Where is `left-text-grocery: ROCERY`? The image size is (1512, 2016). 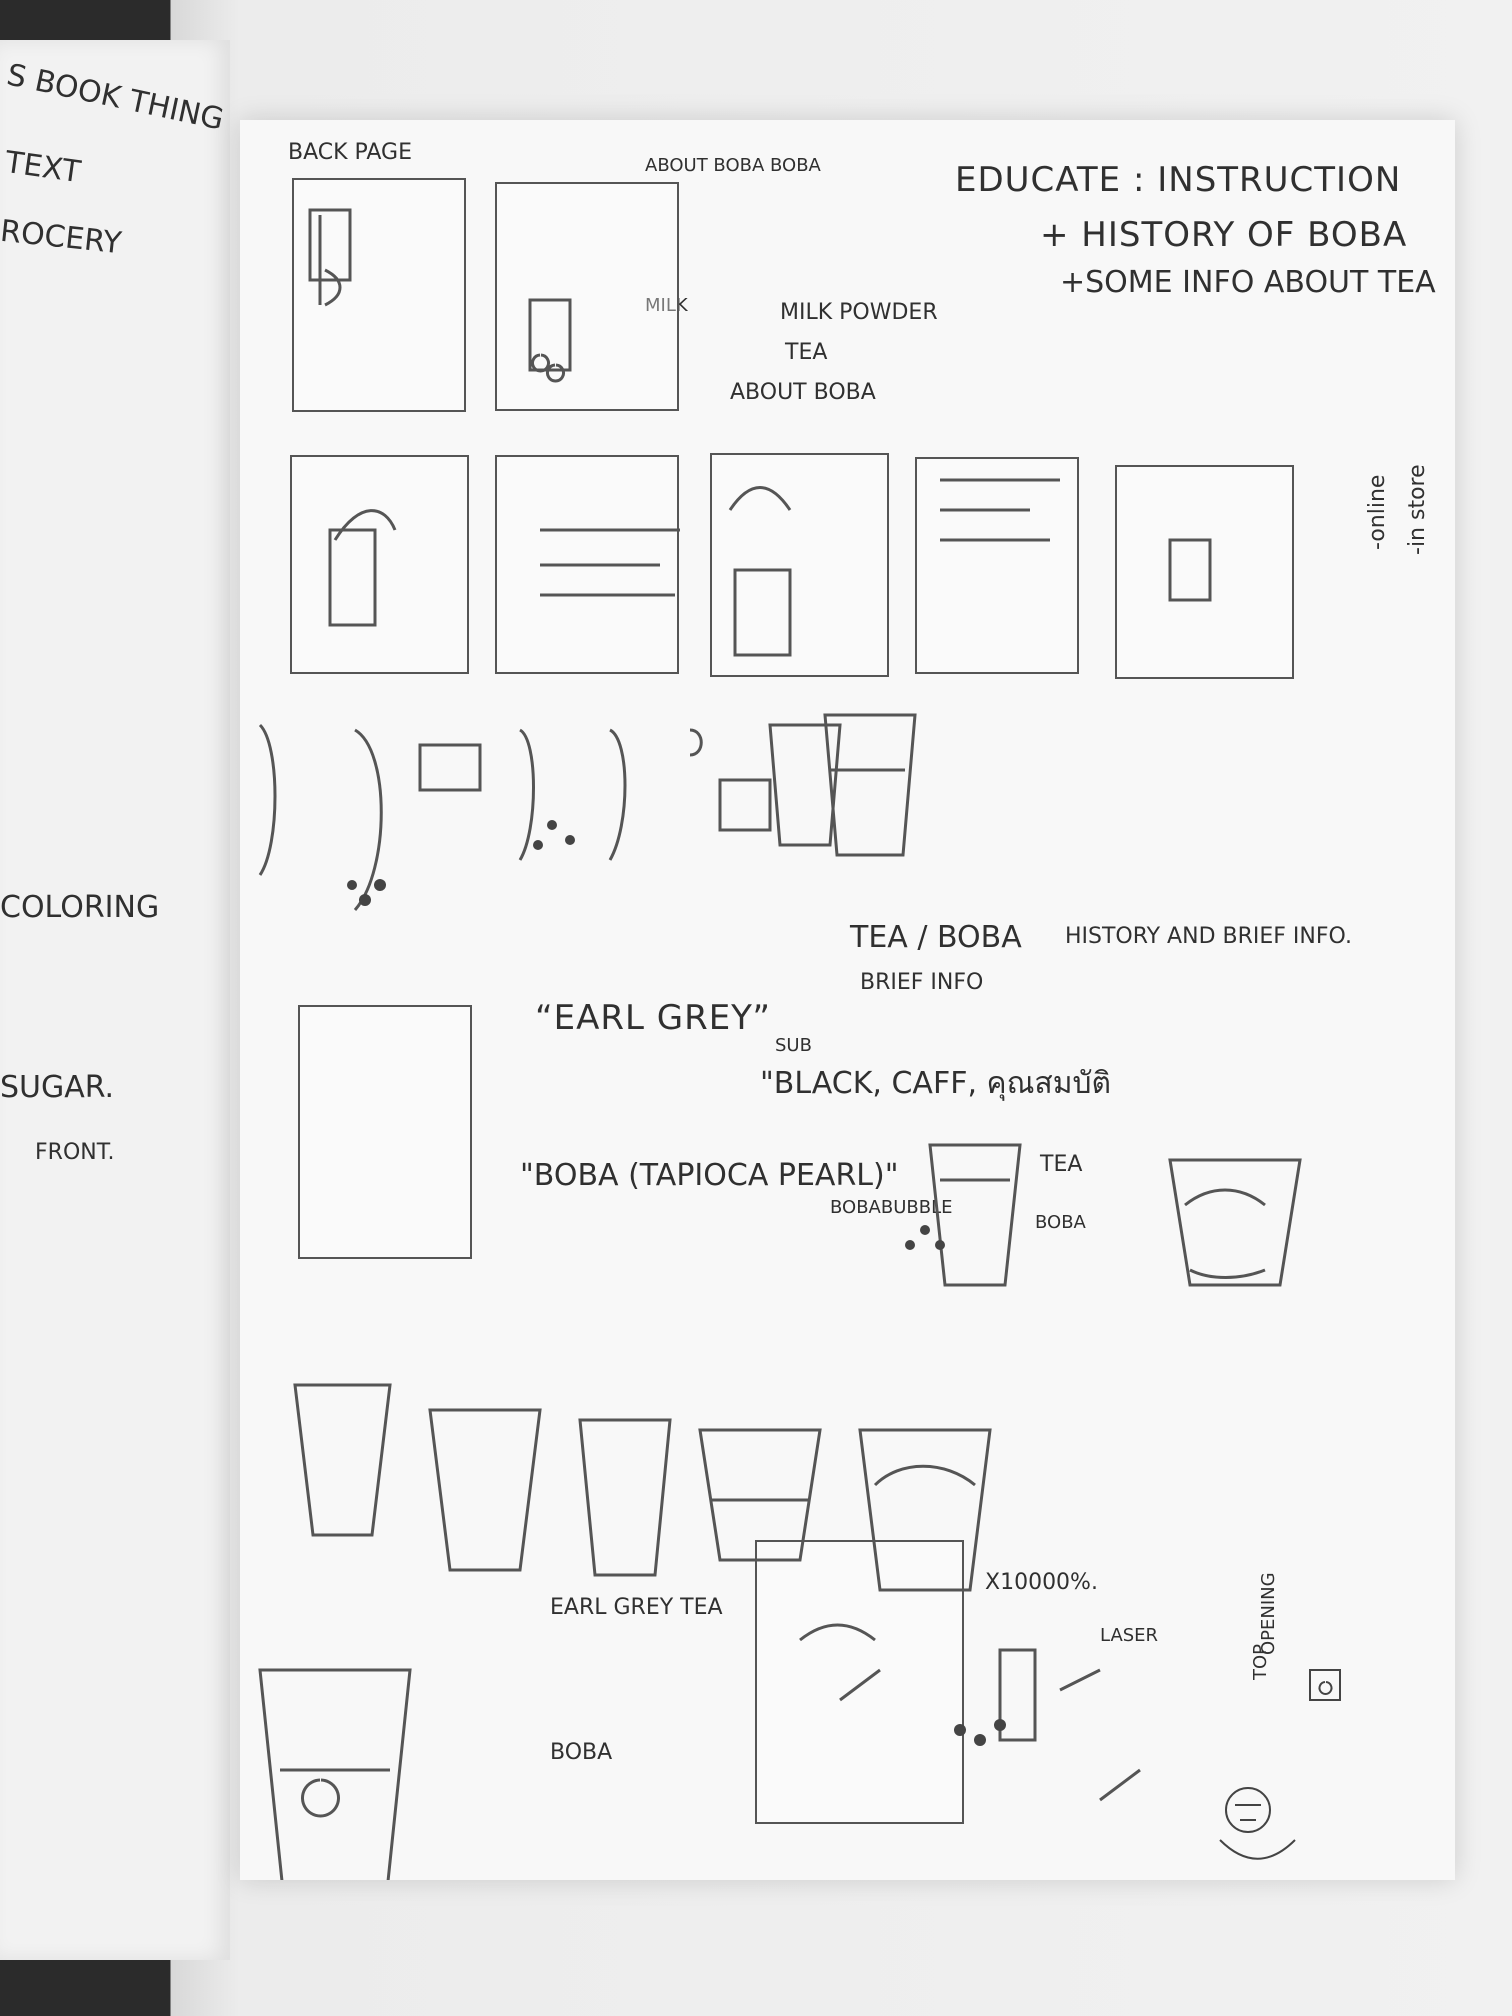
left-text-grocery: ROCERY is located at coordinates (62, 237).